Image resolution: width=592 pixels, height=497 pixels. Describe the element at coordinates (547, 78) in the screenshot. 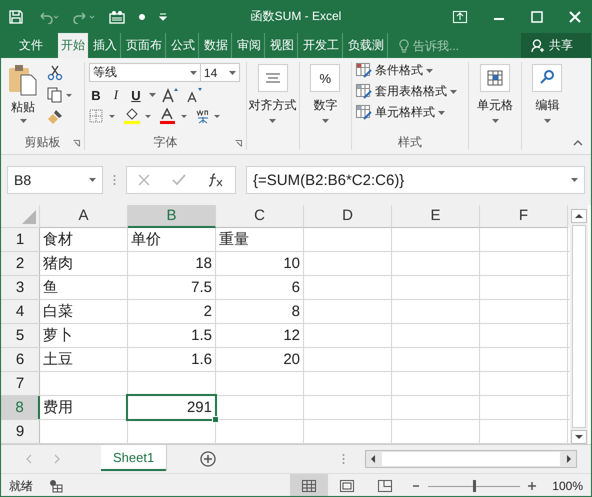

I see `search-icon` at that location.